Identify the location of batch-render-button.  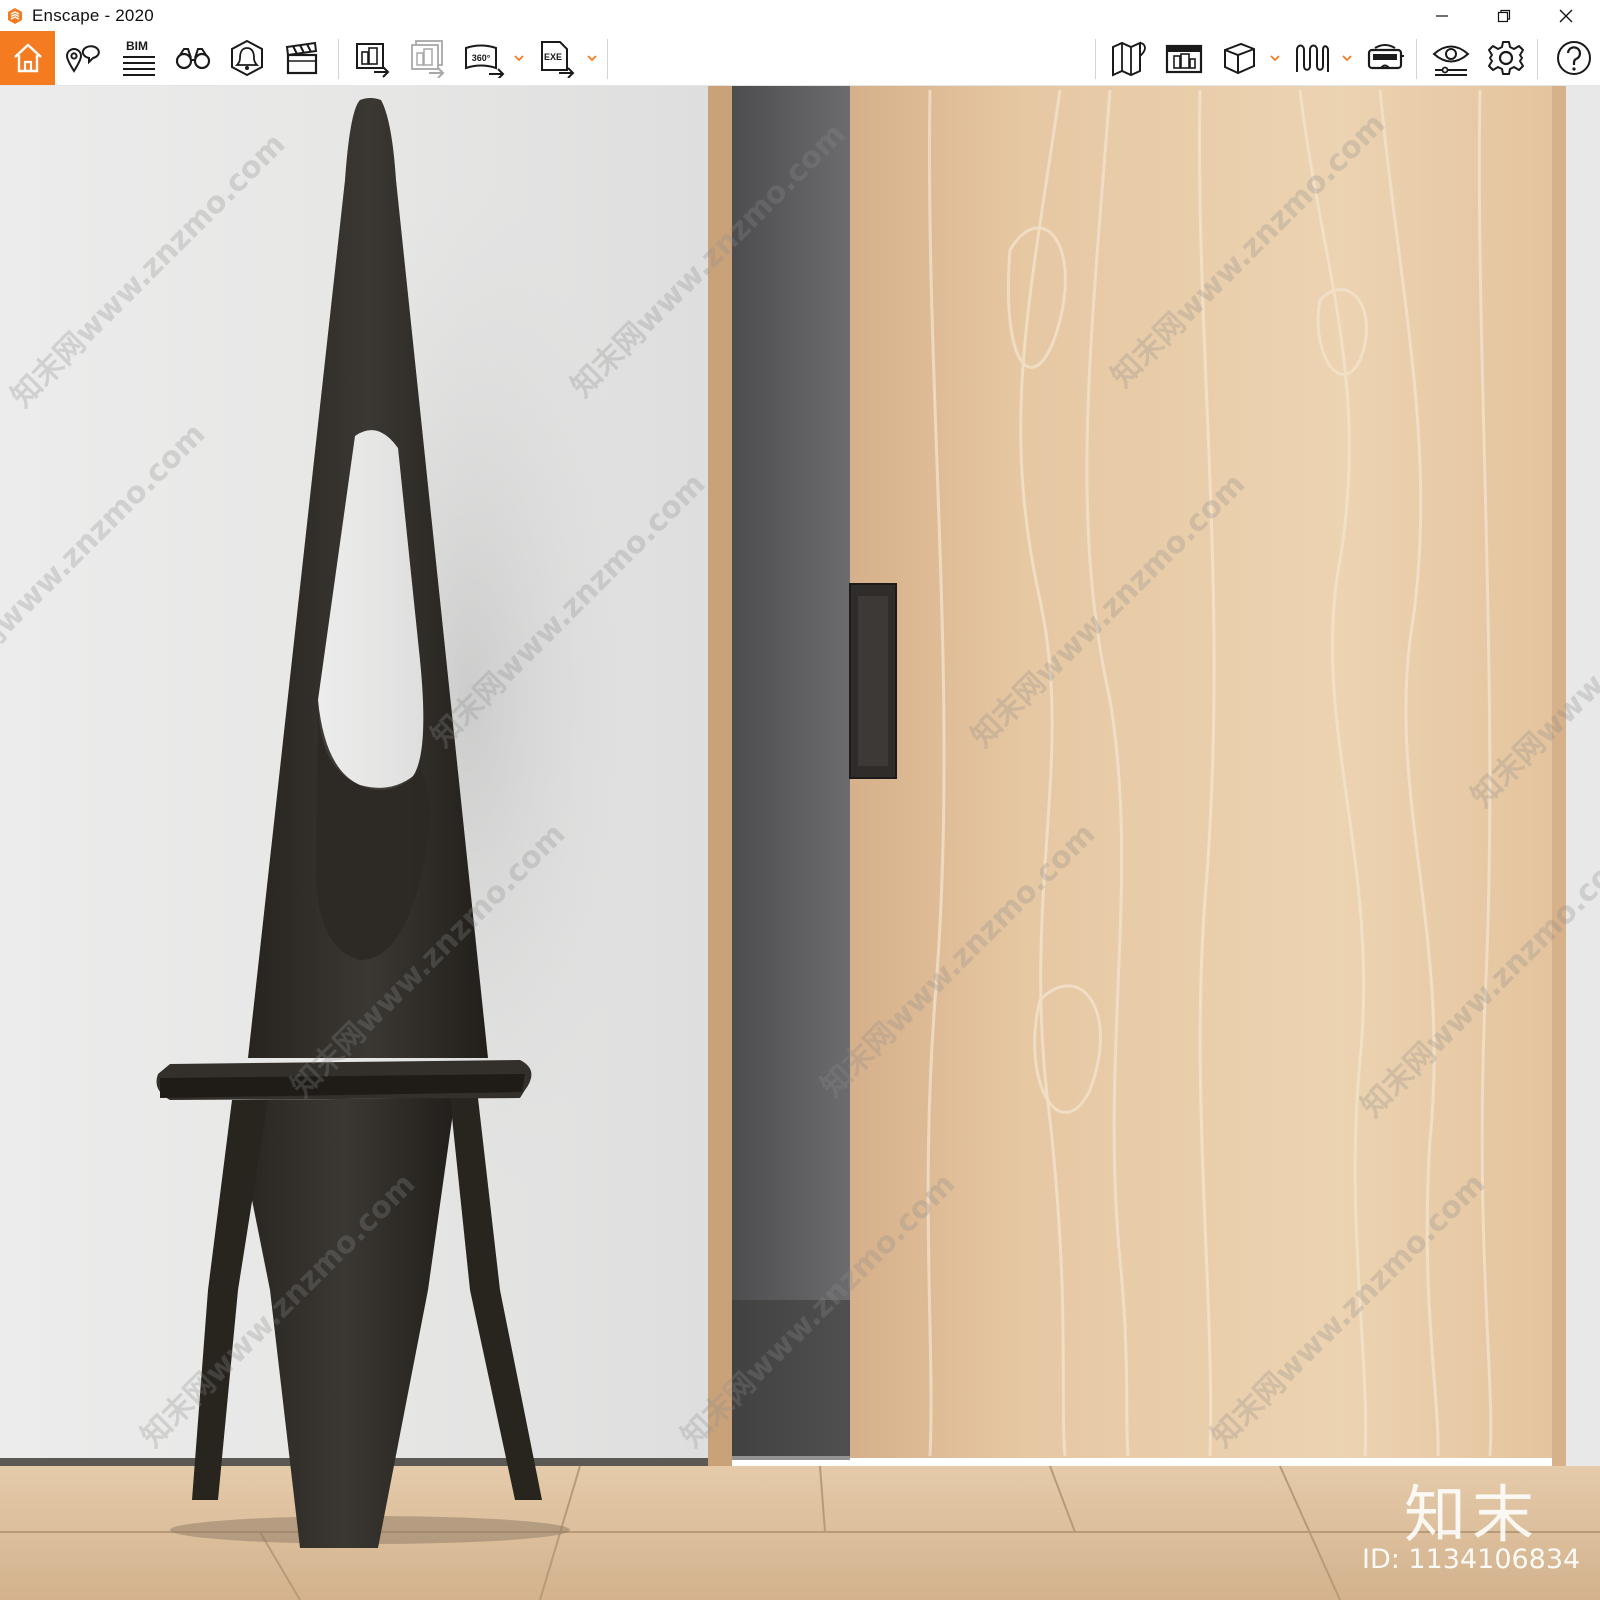
(427, 58).